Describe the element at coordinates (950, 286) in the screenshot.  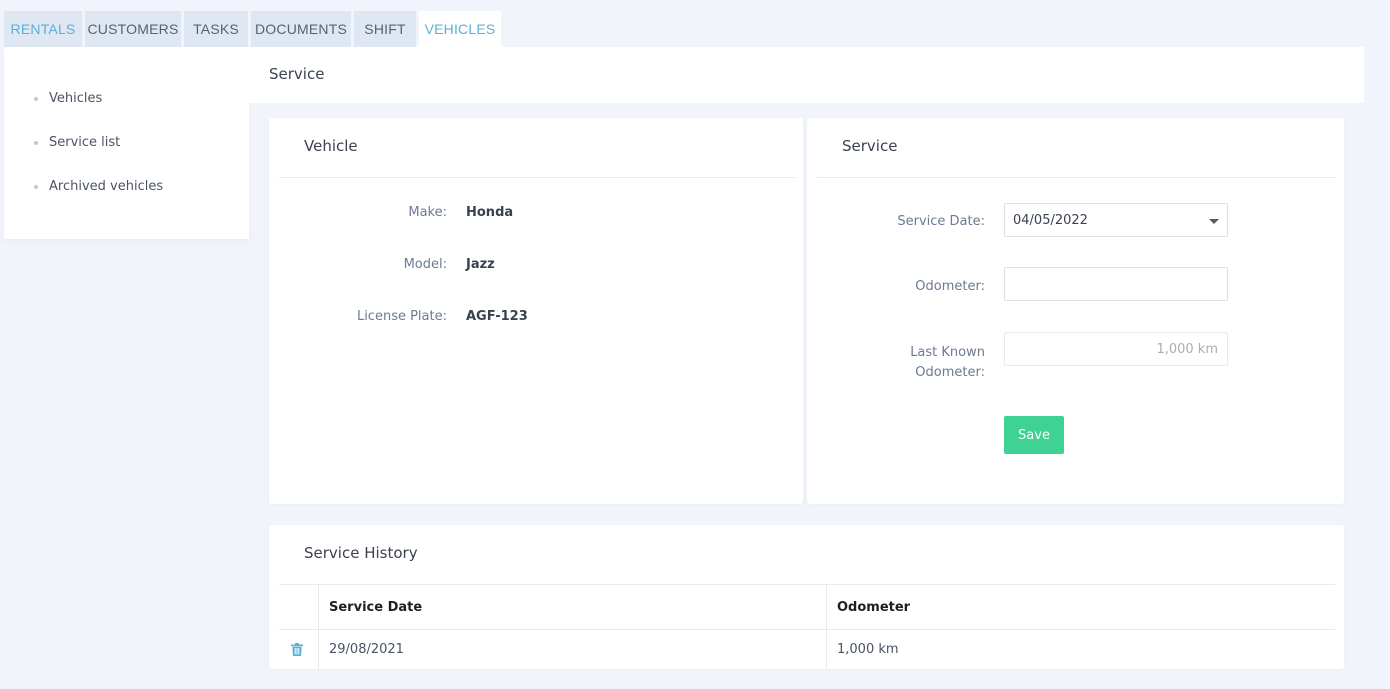
I see `odometer-label: Odometer:` at that location.